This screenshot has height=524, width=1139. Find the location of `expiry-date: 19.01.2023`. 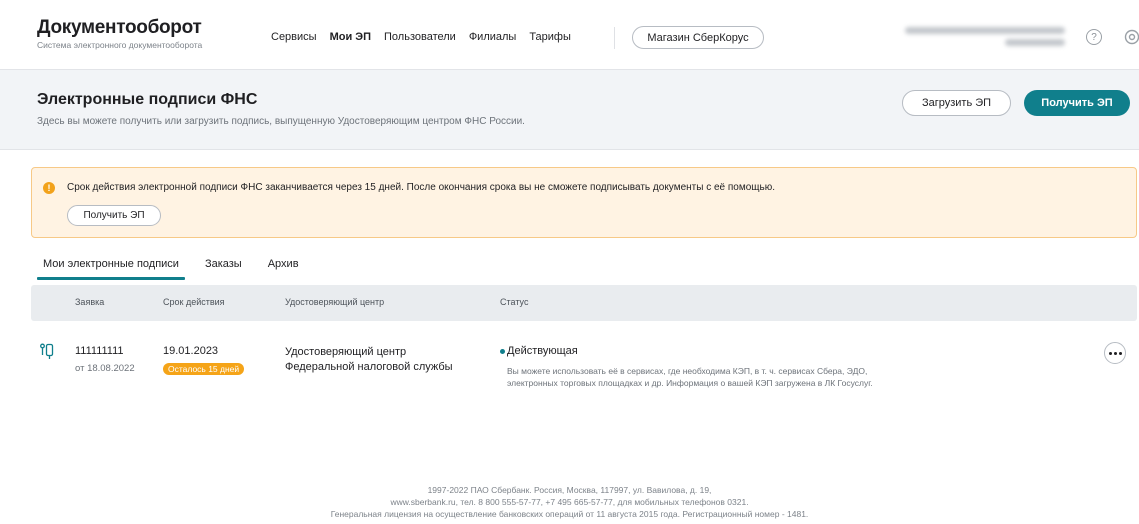

expiry-date: 19.01.2023 is located at coordinates (191, 351).